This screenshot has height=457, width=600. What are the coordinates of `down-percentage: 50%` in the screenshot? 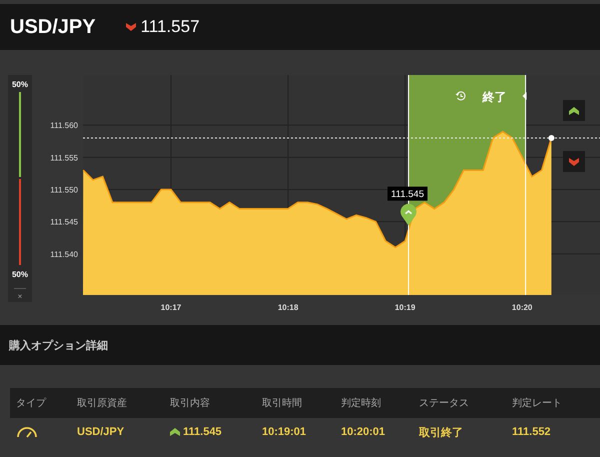 It's located at (20, 274).